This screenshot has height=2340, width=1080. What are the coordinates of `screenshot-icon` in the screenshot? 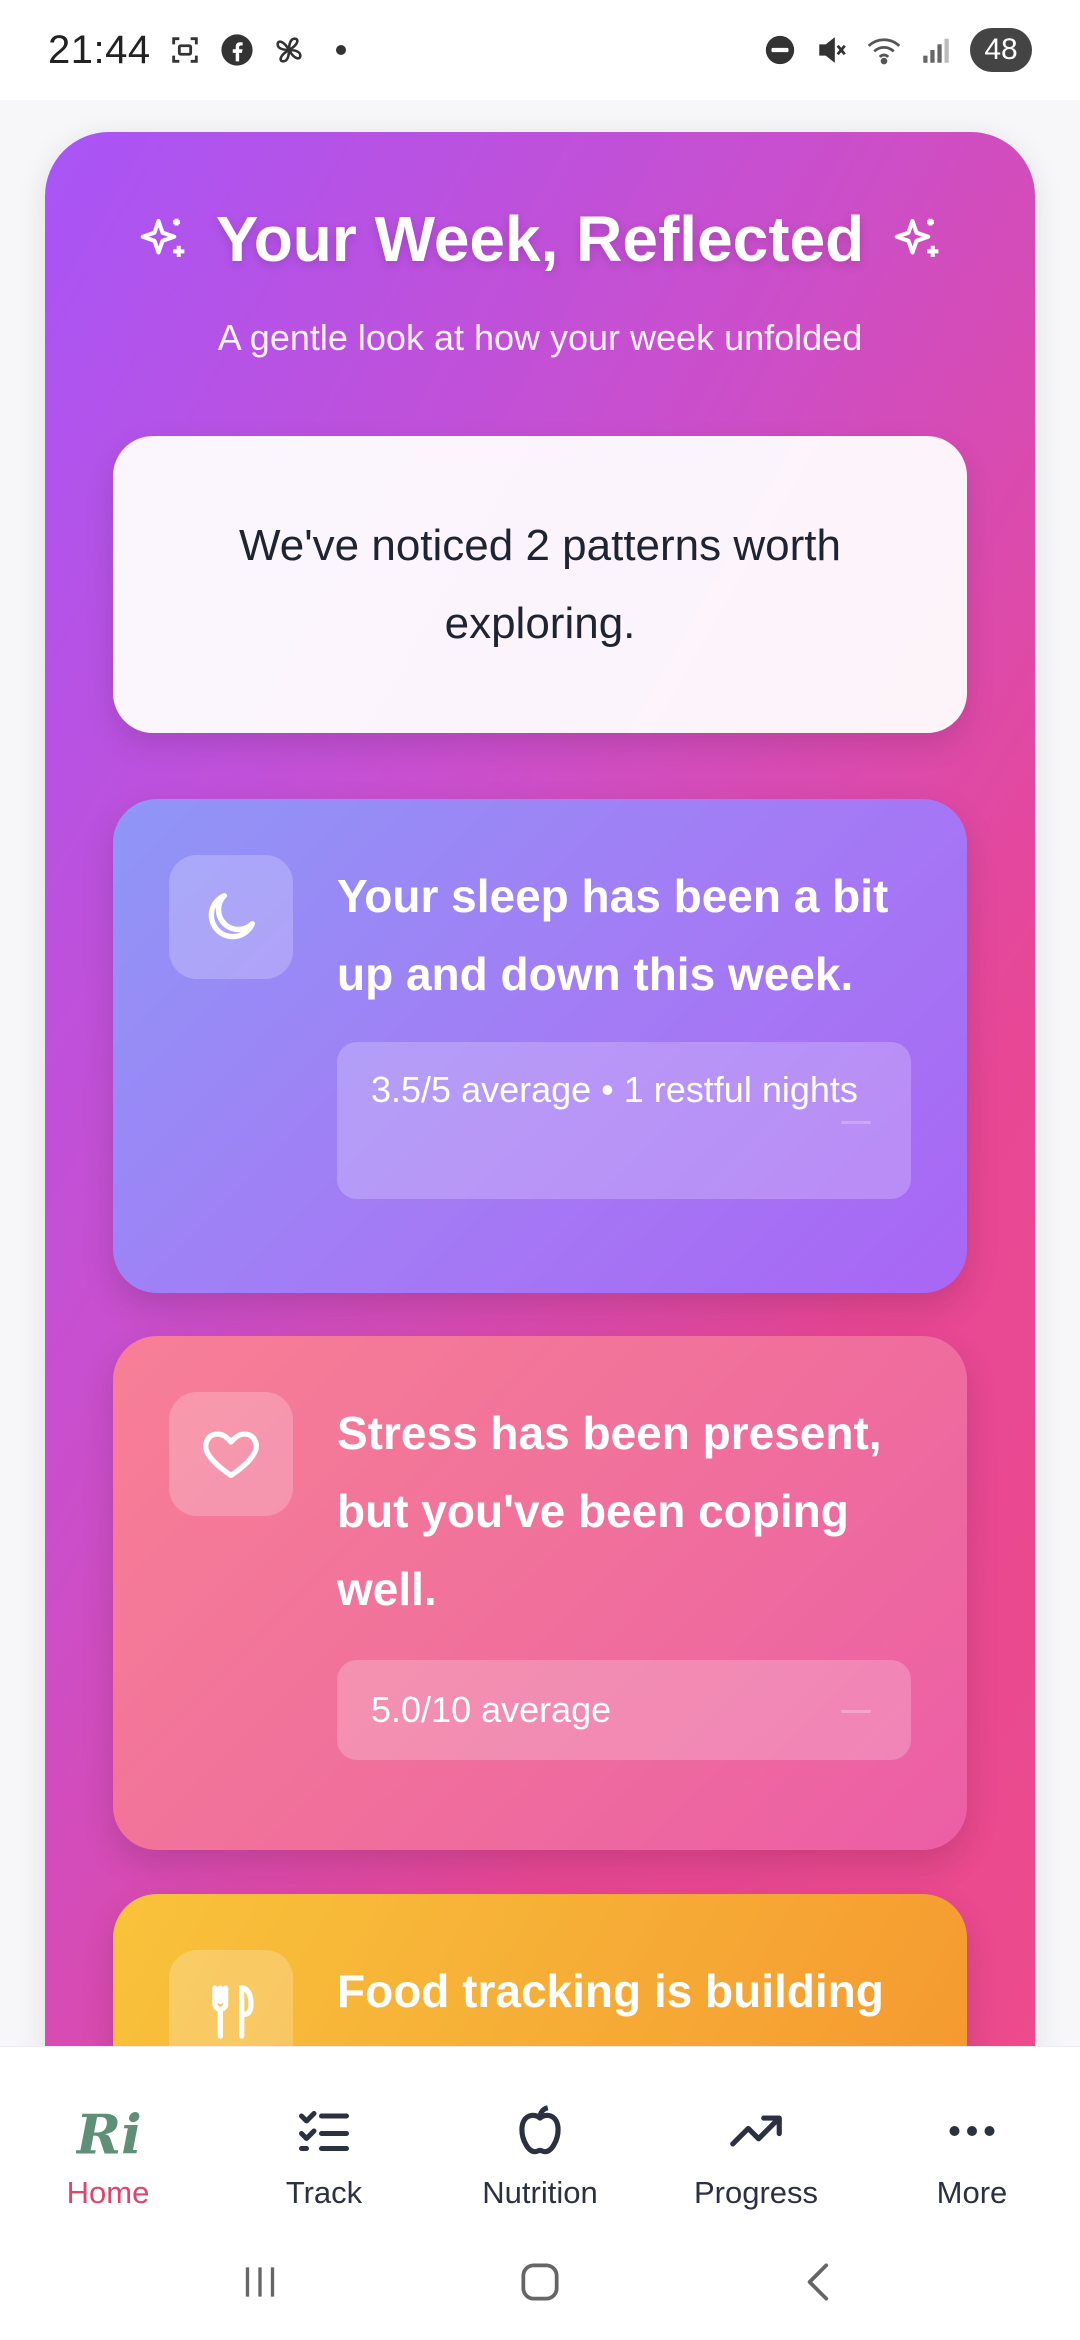 It's located at (185, 50).